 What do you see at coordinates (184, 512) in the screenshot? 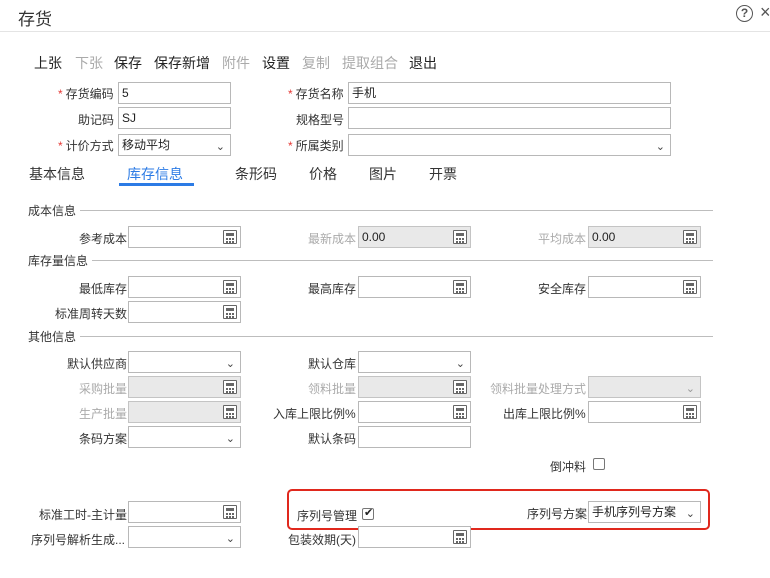
I see `std-hours-input` at bounding box center [184, 512].